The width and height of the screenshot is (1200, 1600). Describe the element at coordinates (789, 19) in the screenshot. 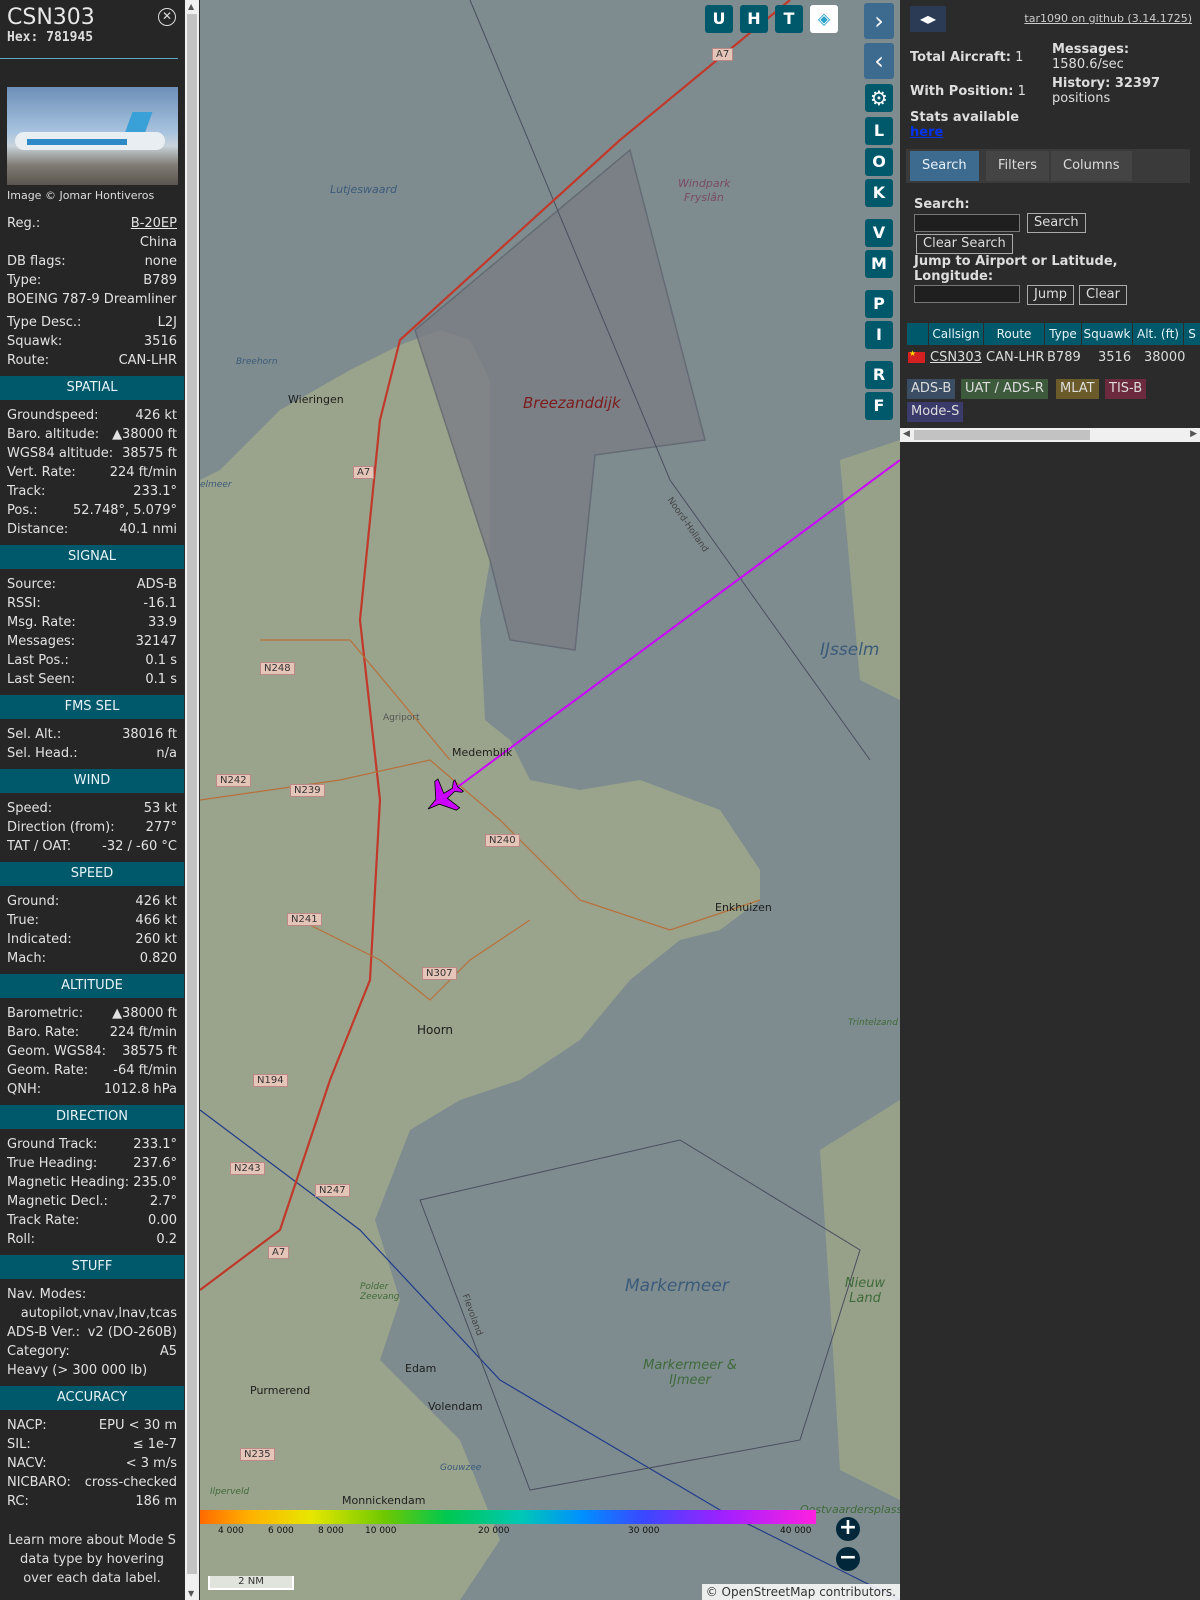

I see `toolbar-t-button: T` at that location.